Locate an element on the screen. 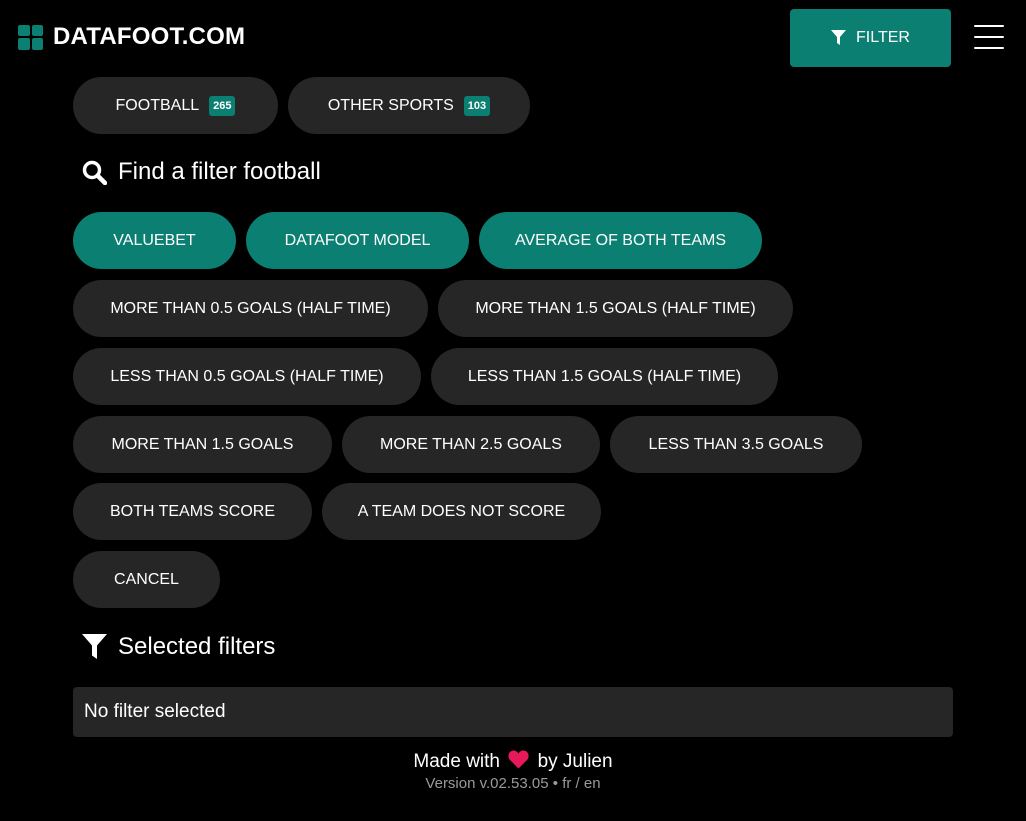 This screenshot has height=821, width=1026. made-with-text: Made with is located at coordinates (457, 761).